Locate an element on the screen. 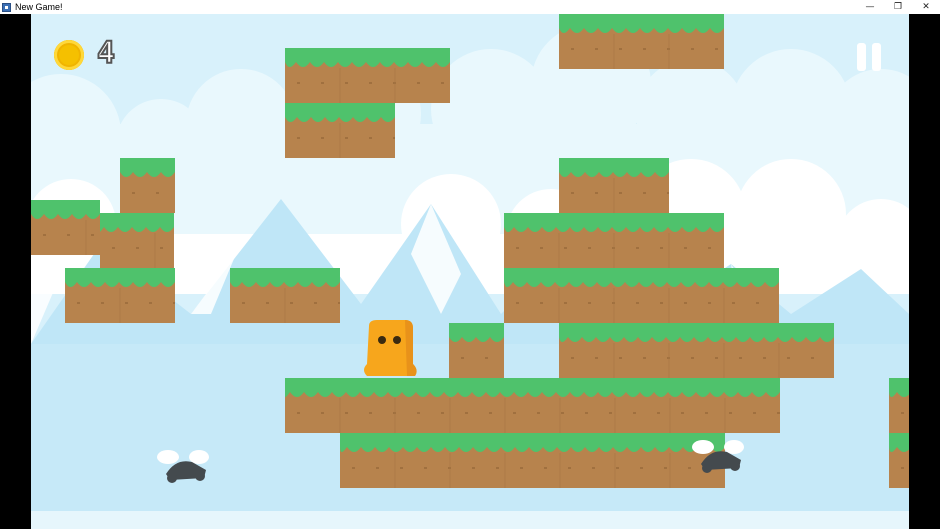  letterbox-left is located at coordinates (15, 271).